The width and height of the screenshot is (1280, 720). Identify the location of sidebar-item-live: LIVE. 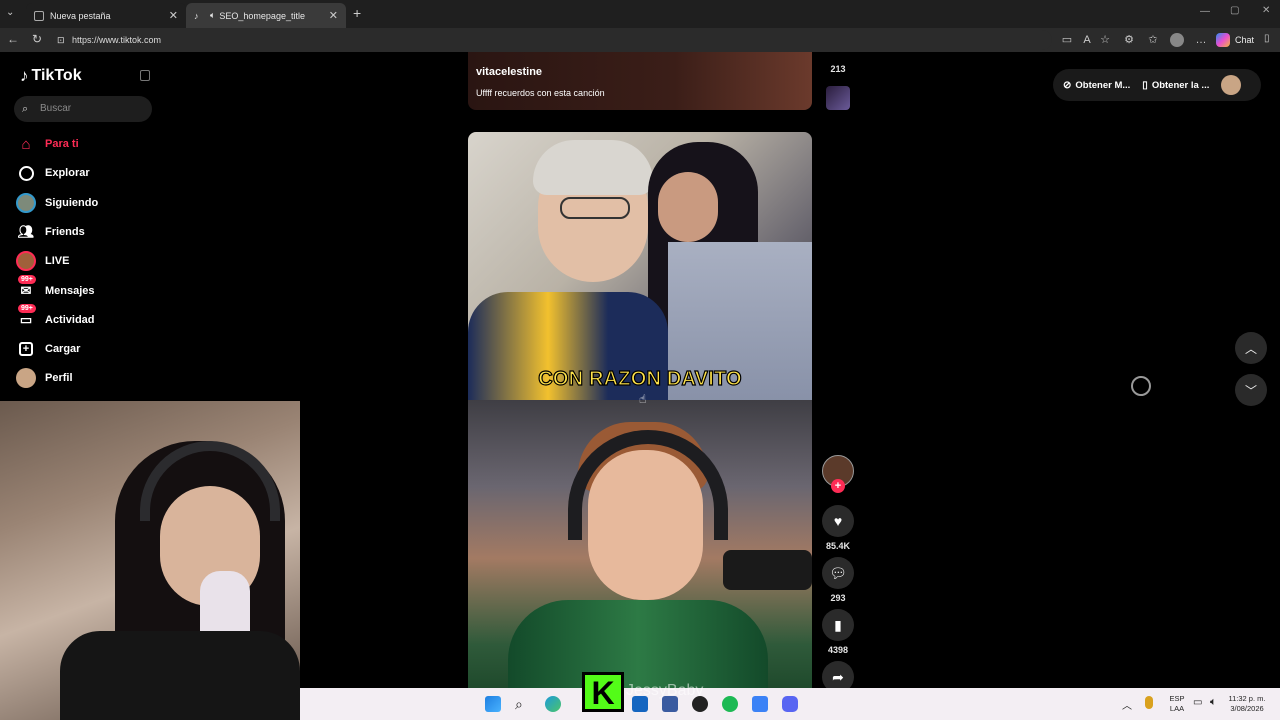
(42, 261).